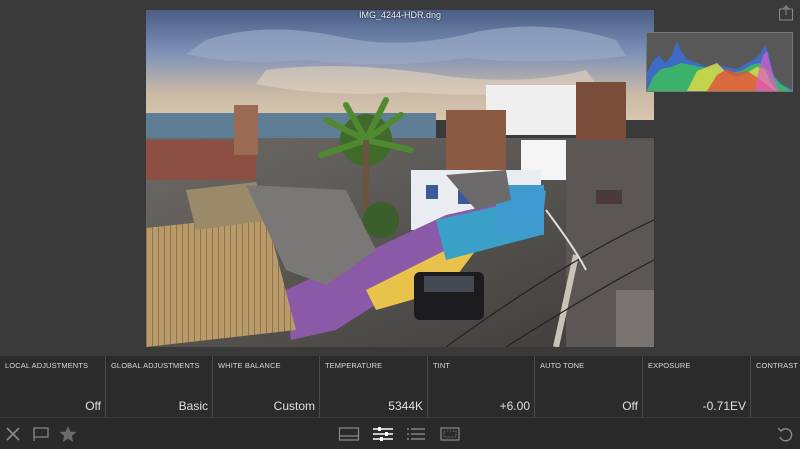 The height and width of the screenshot is (449, 800). Describe the element at coordinates (589, 386) in the screenshot. I see `auto-tone-panel: AUTO TONE Off` at that location.